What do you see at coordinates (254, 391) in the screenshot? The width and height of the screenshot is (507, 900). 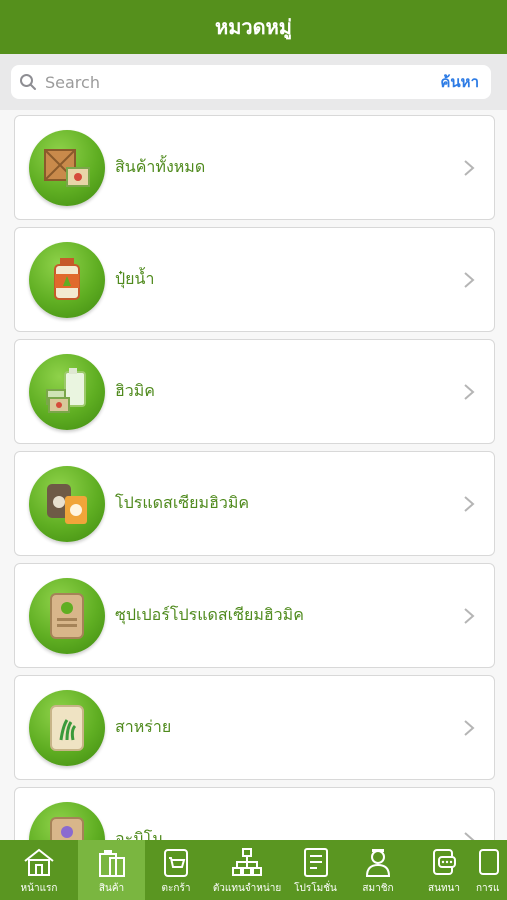 I see `category-item-humic: ฮิวมิค` at bounding box center [254, 391].